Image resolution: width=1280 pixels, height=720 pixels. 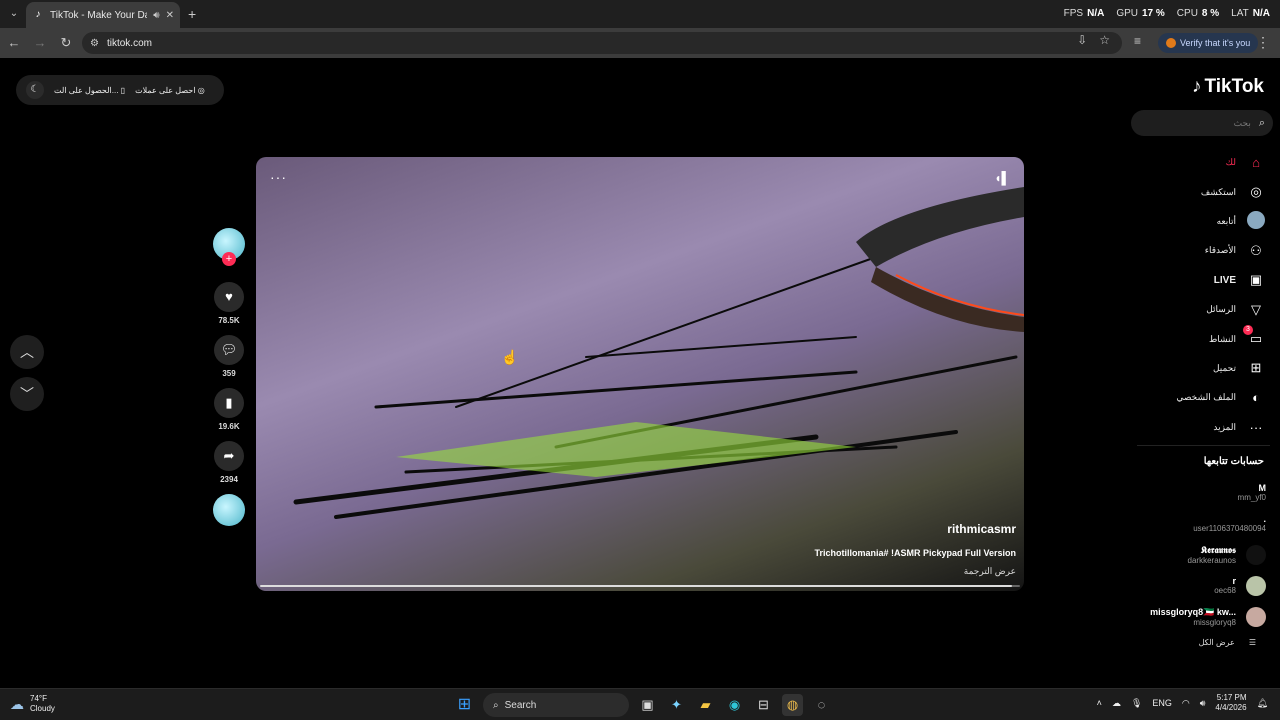 What do you see at coordinates (1186, 703) in the screenshot?
I see `wifi-icon: ◠` at bounding box center [1186, 703].